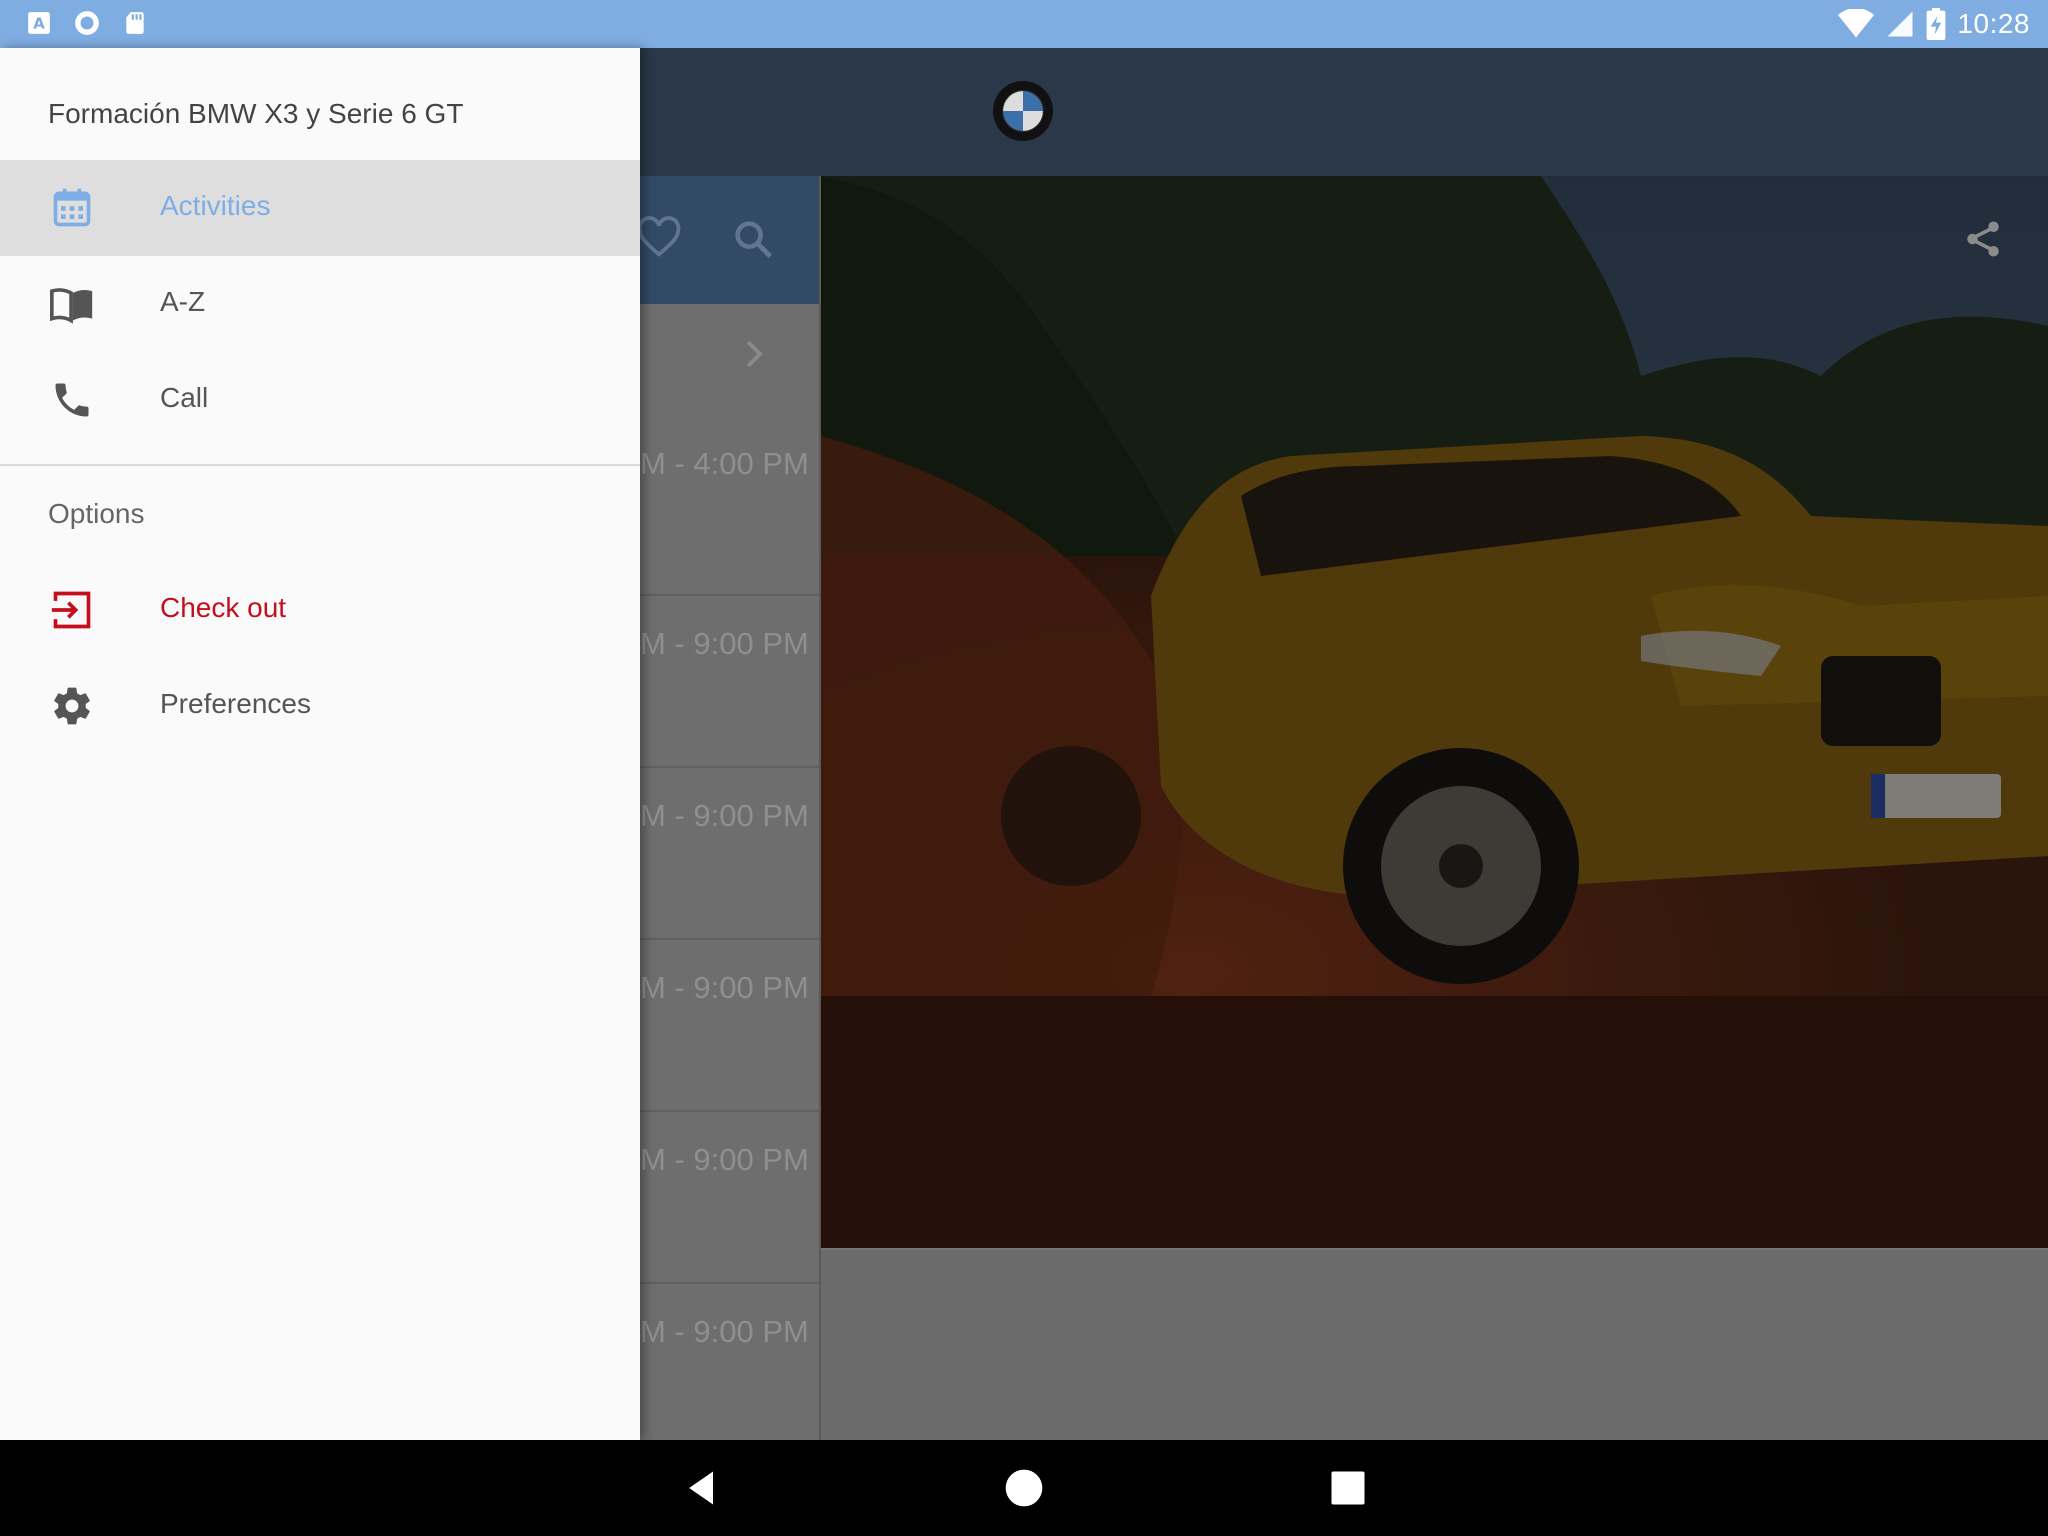  I want to click on system-nav-bar, so click(1024, 1488).